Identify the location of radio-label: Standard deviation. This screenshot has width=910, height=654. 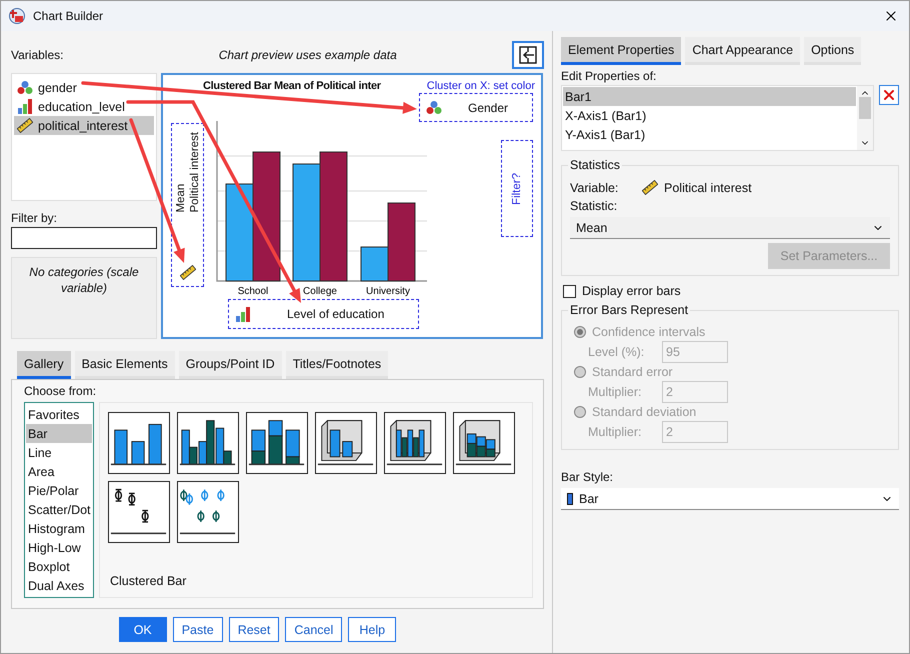
(644, 412).